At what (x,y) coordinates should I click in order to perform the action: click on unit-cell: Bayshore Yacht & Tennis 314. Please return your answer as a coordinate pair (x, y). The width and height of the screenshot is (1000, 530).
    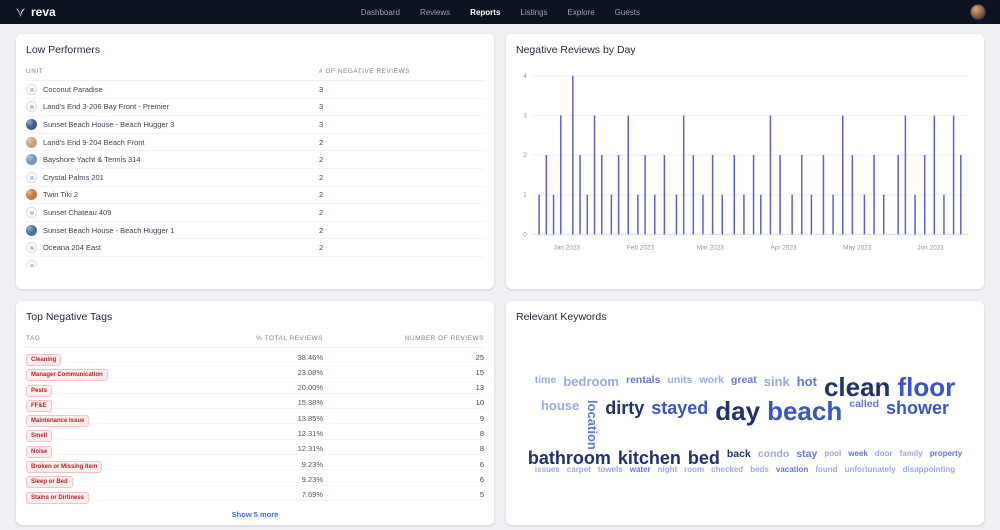
    Looking at the image, I should click on (172, 160).